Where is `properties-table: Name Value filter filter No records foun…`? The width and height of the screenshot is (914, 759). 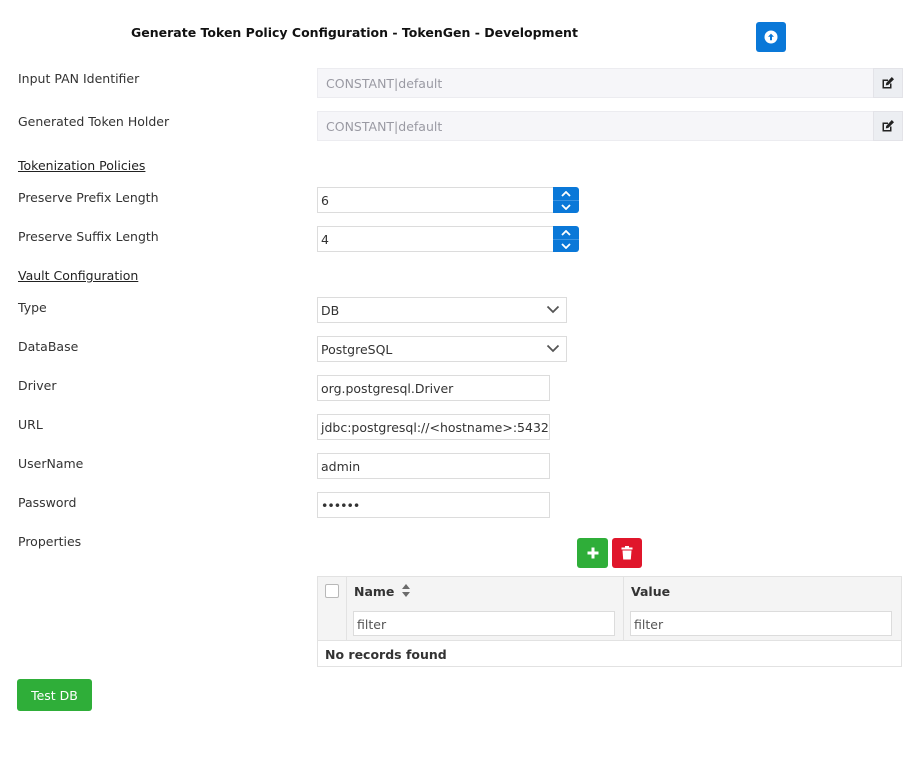 properties-table: Name Value filter filter No records foun… is located at coordinates (609, 621).